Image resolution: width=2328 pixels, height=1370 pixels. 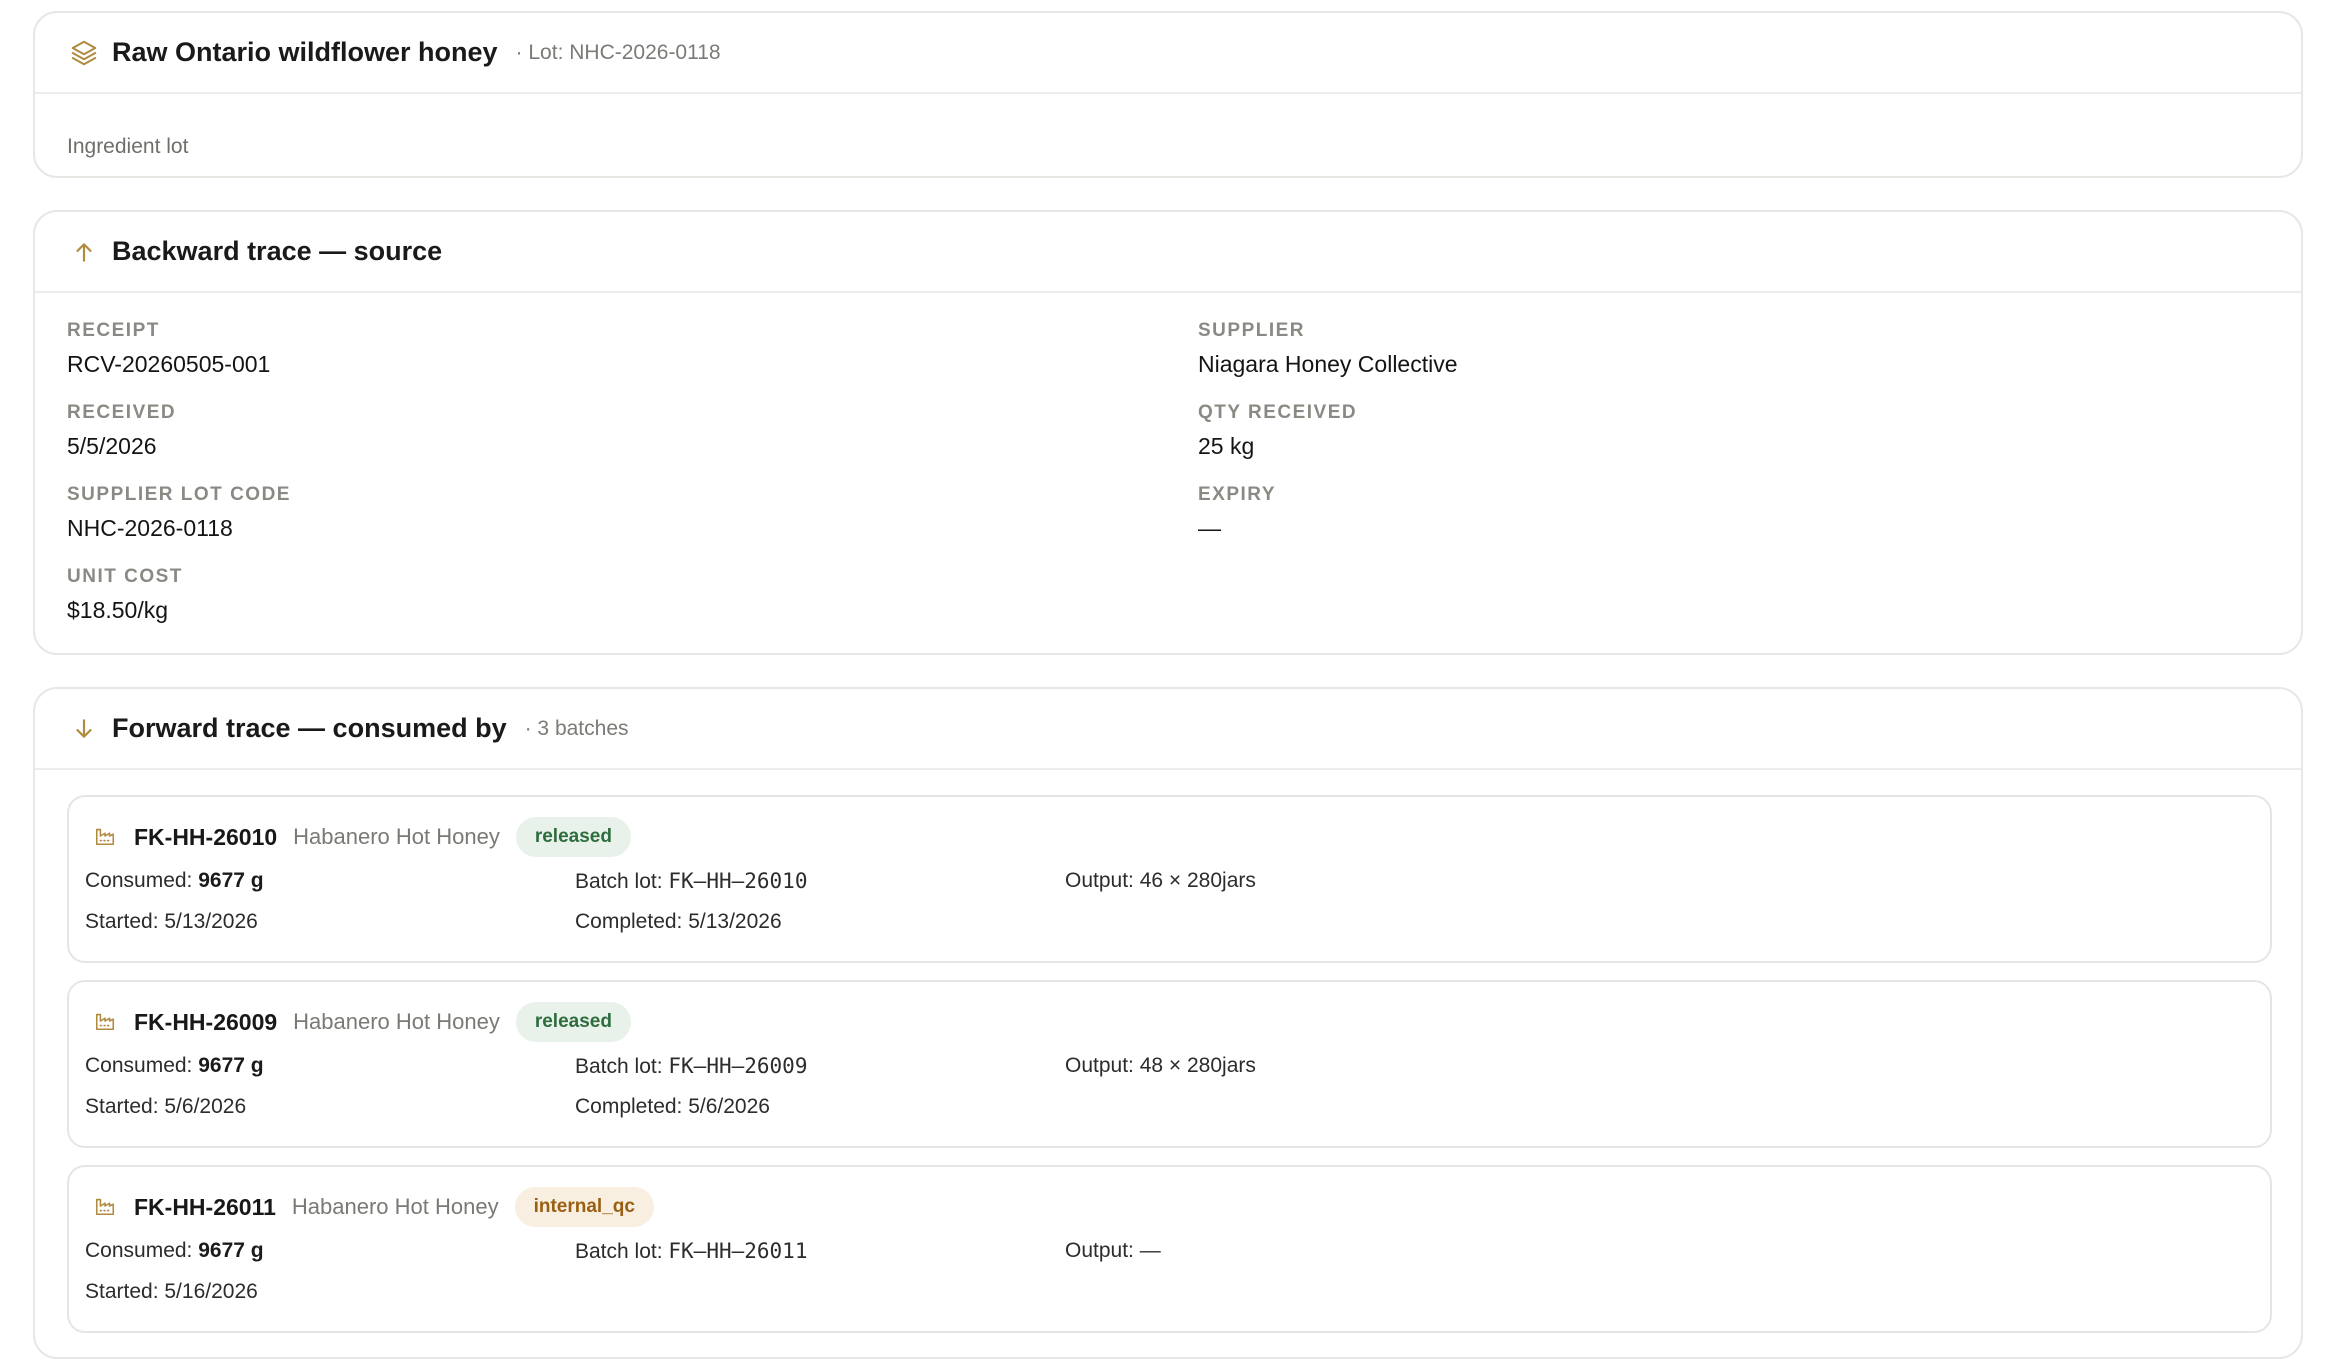 What do you see at coordinates (1237, 513) in the screenshot?
I see `field-expiry: EXPIRY —` at bounding box center [1237, 513].